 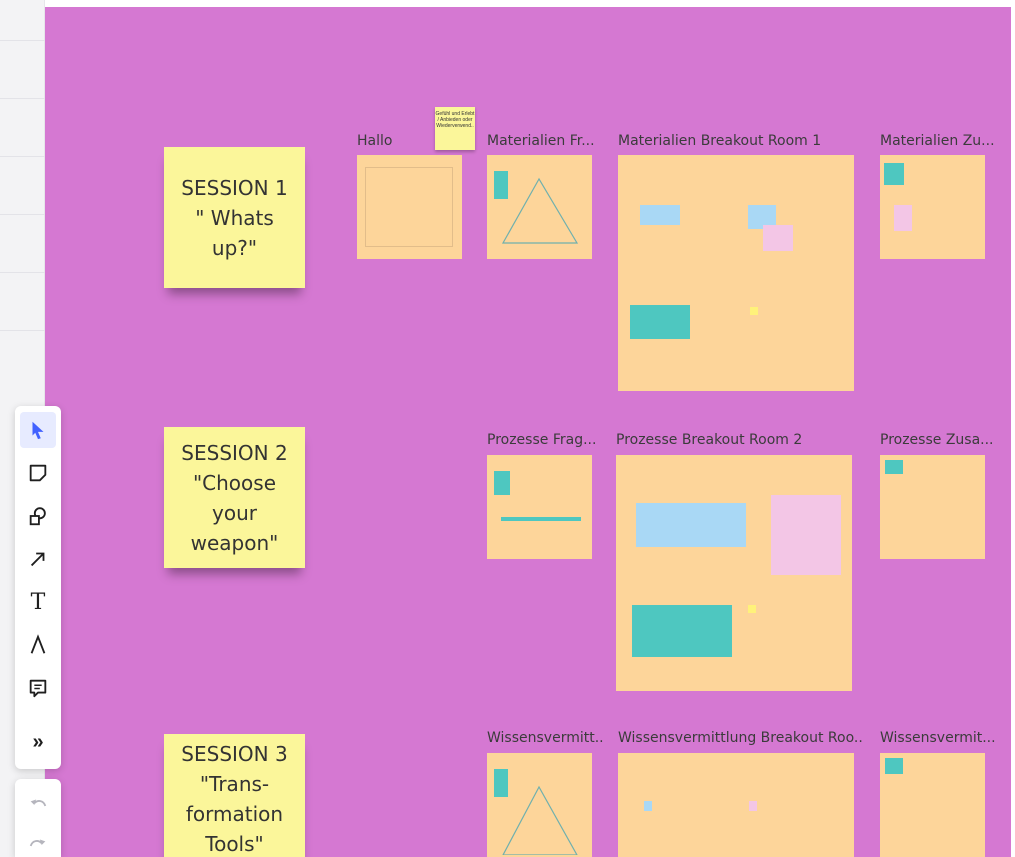 I want to click on comment-tool-button, so click(x=38, y=688).